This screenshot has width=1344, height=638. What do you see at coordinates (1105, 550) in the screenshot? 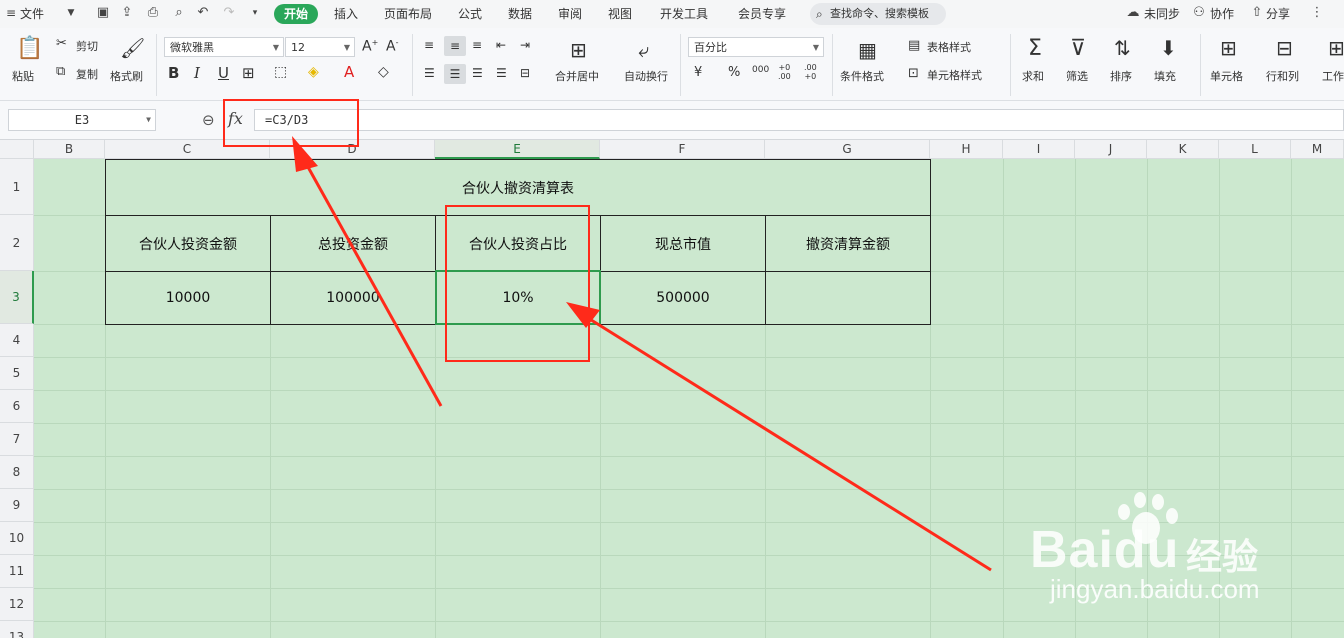
I see `watermark-brand: Baidu` at bounding box center [1105, 550].